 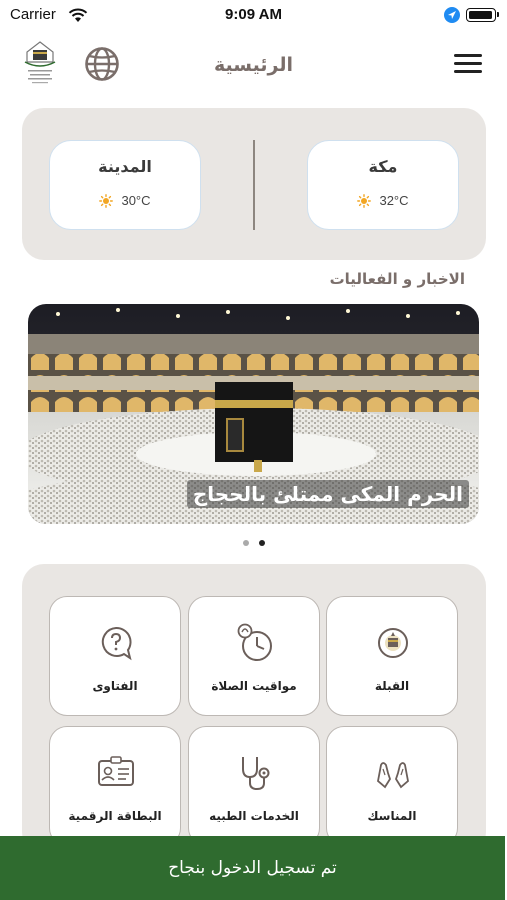 I want to click on service-label: البطاقة الرقمية, so click(x=115, y=816).